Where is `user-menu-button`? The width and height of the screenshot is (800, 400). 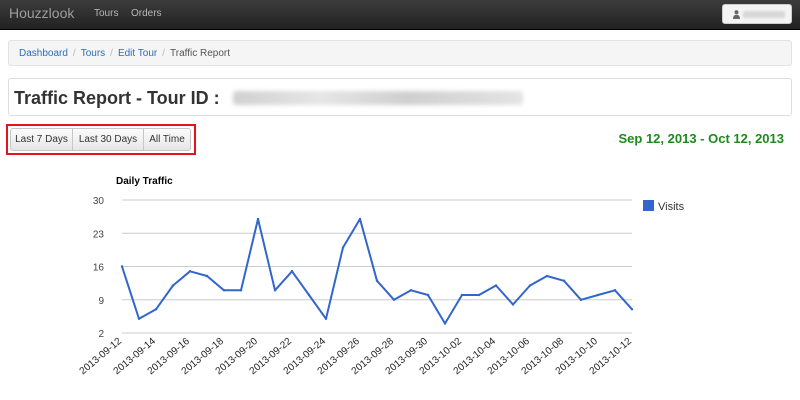 user-menu-button is located at coordinates (757, 14).